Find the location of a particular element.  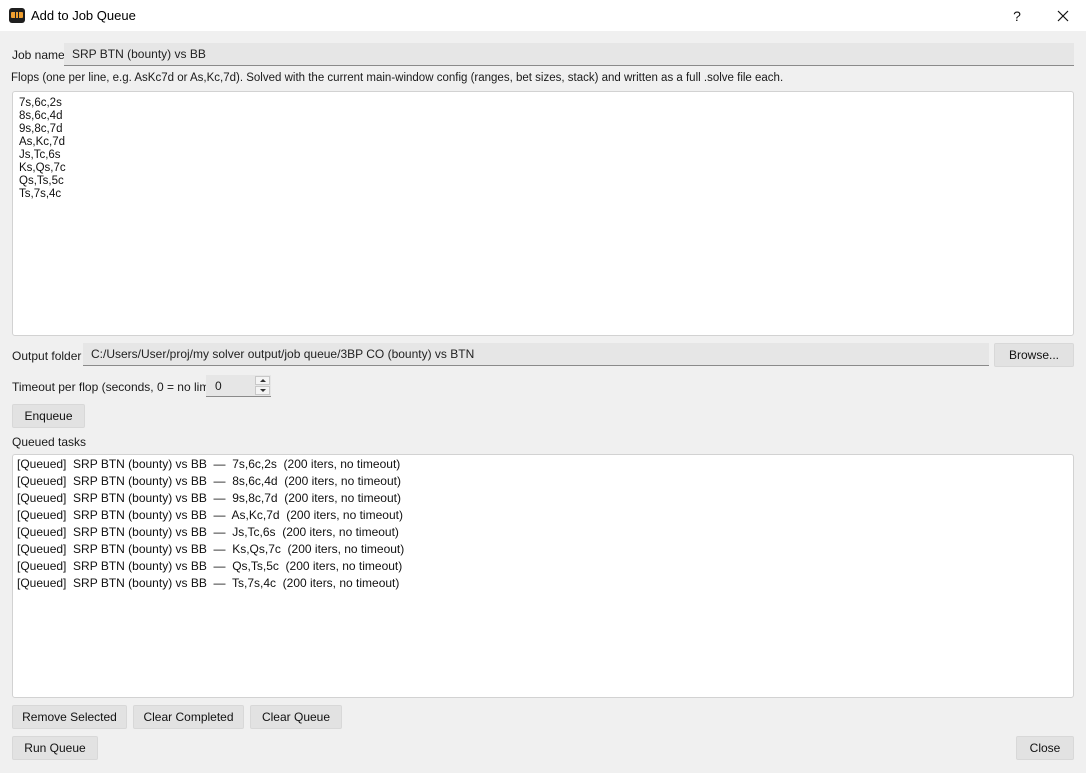

run-queue-button: Run Queue is located at coordinates (55, 748).